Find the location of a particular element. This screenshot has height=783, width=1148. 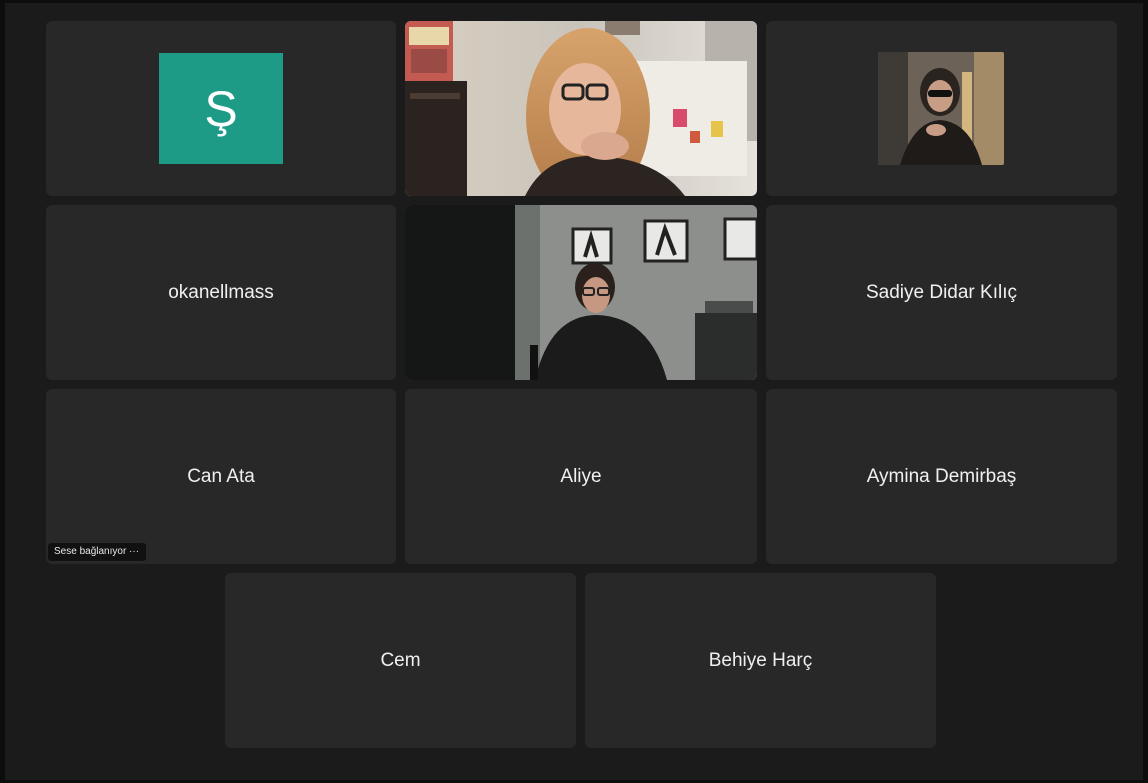

participant-tile-photo is located at coordinates (941, 108).